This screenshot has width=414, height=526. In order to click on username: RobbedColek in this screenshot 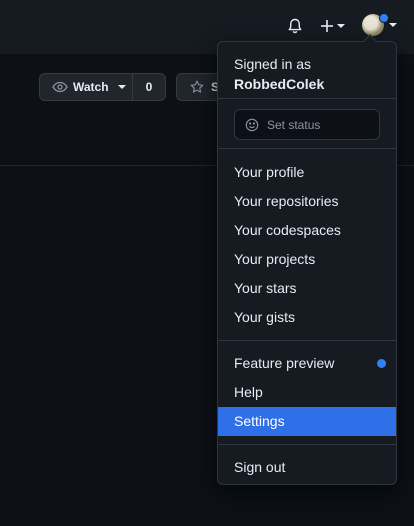, I will do `click(279, 84)`.